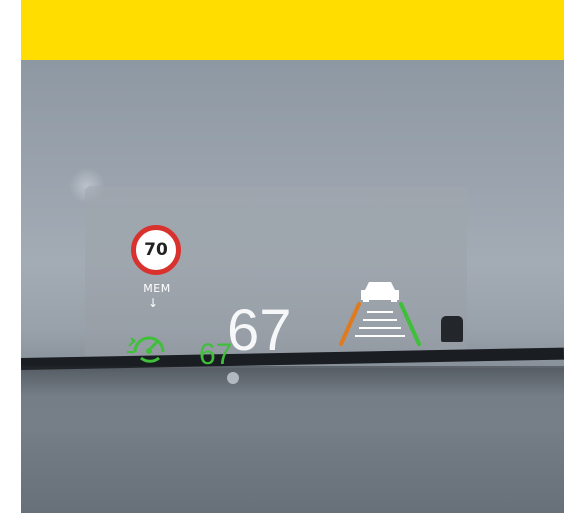  What do you see at coordinates (146, 349) in the screenshot?
I see `cruise-control-icon` at bounding box center [146, 349].